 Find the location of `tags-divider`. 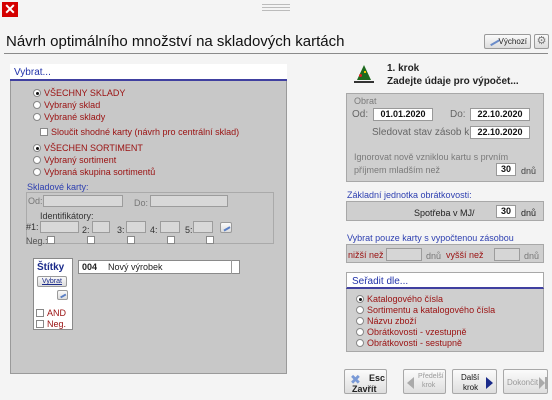

tags-divider is located at coordinates (231, 267).